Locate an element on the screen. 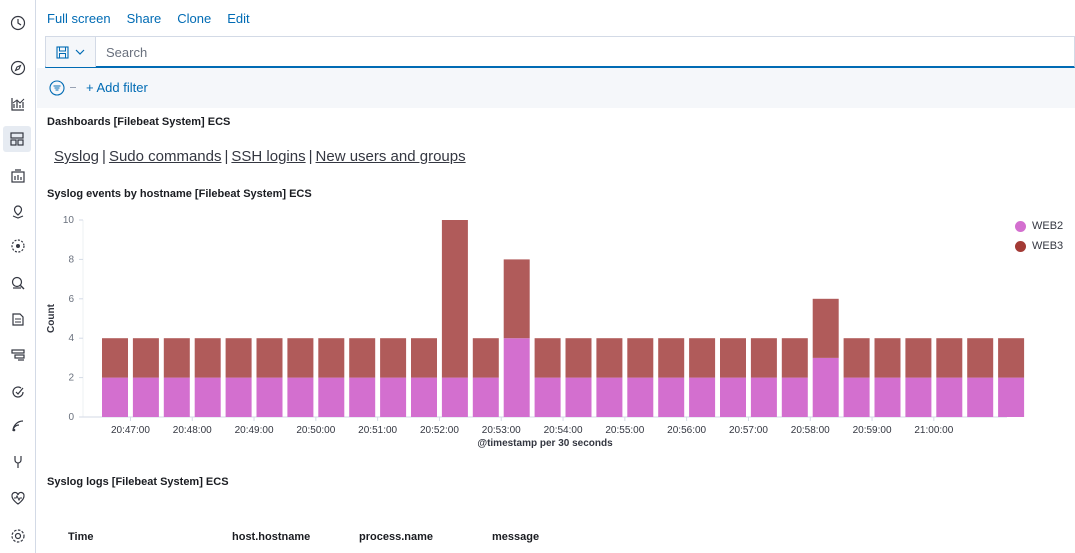 Image resolution: width=1075 pixels, height=553 pixels. add-filter-button: + Add filter is located at coordinates (117, 87).